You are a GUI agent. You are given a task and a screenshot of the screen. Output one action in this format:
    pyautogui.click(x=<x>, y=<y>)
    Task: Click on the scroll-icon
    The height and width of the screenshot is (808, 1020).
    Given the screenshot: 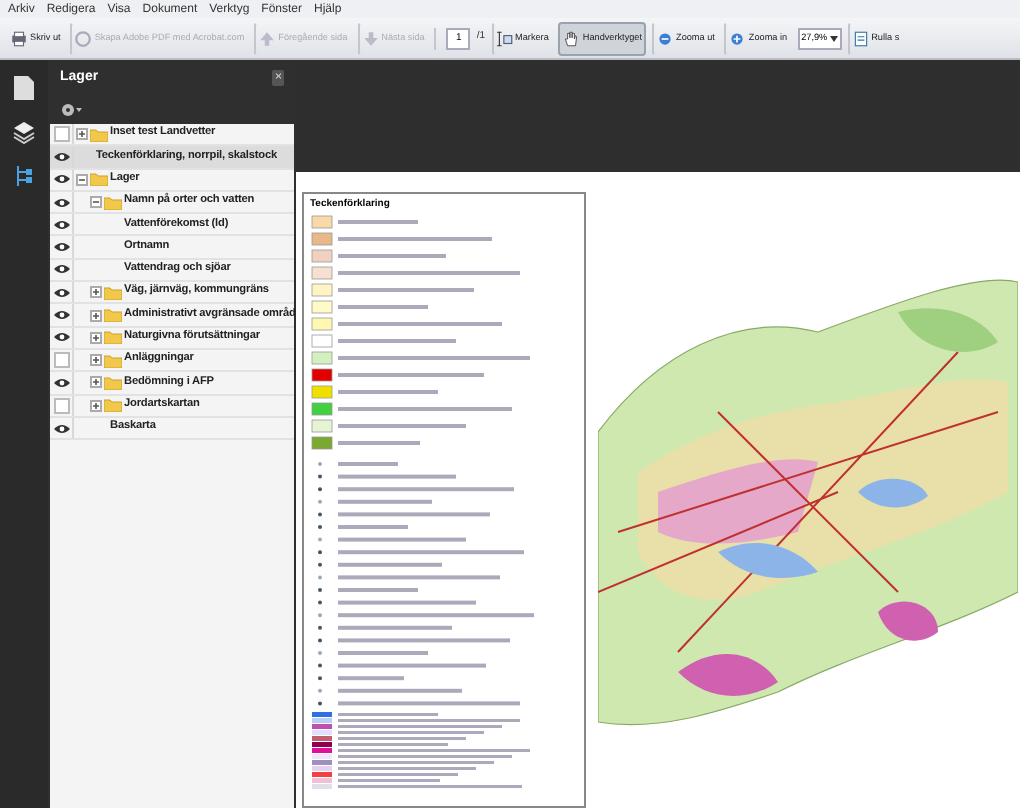 What is the action you would take?
    pyautogui.click(x=860, y=38)
    